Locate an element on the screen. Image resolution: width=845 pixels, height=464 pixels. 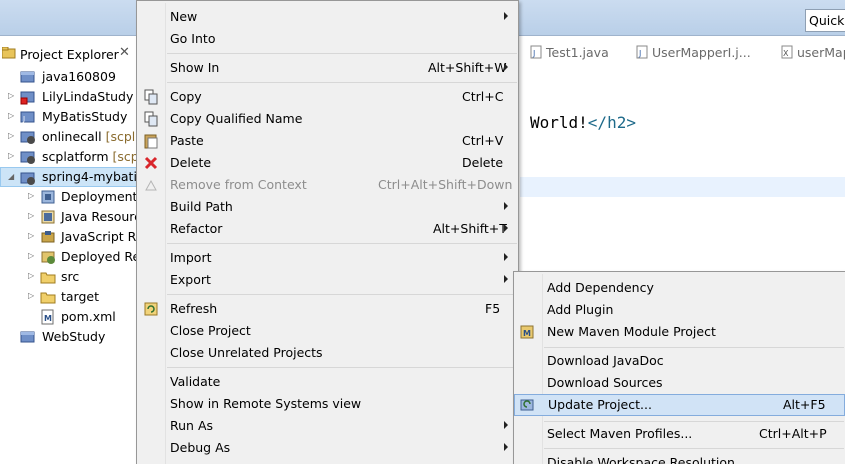
menu-item-copy: Copy Ctrl+C is located at coordinates (327, 97).